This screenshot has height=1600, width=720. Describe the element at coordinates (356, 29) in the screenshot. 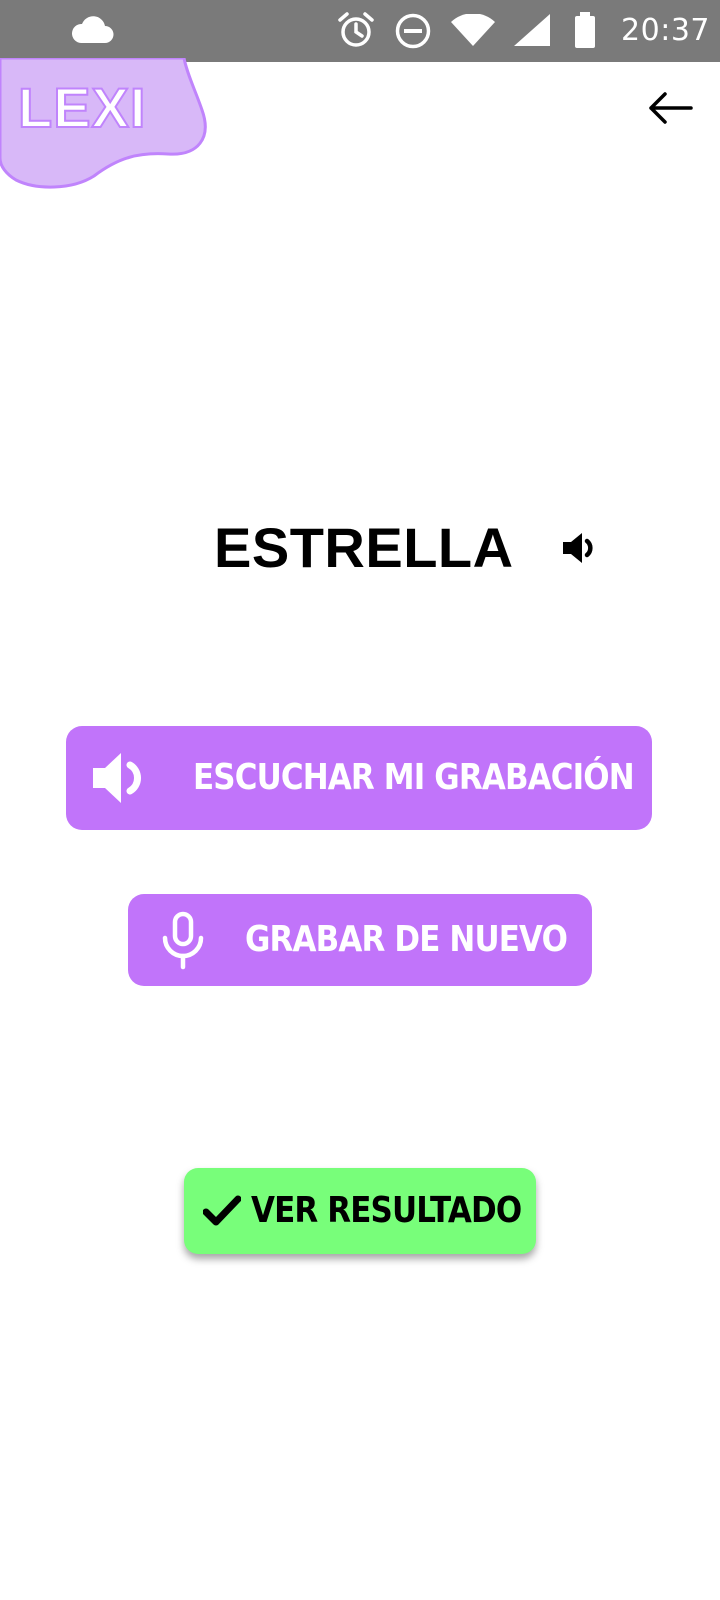

I see `alarm-icon` at that location.